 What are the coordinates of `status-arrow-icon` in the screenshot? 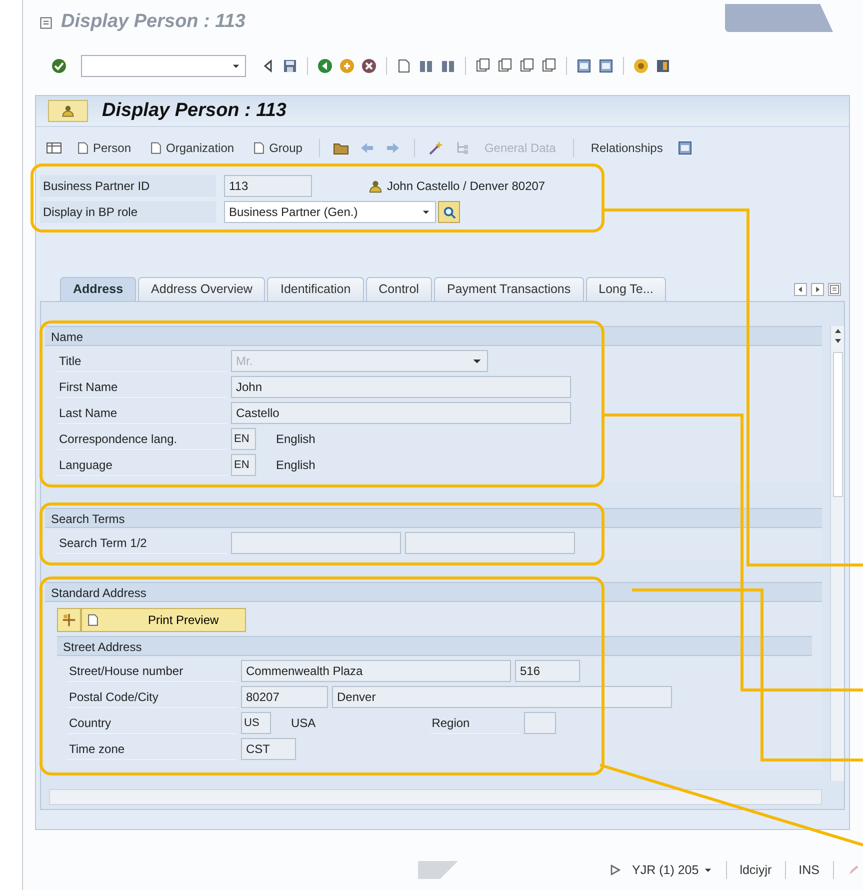 It's located at (615, 870).